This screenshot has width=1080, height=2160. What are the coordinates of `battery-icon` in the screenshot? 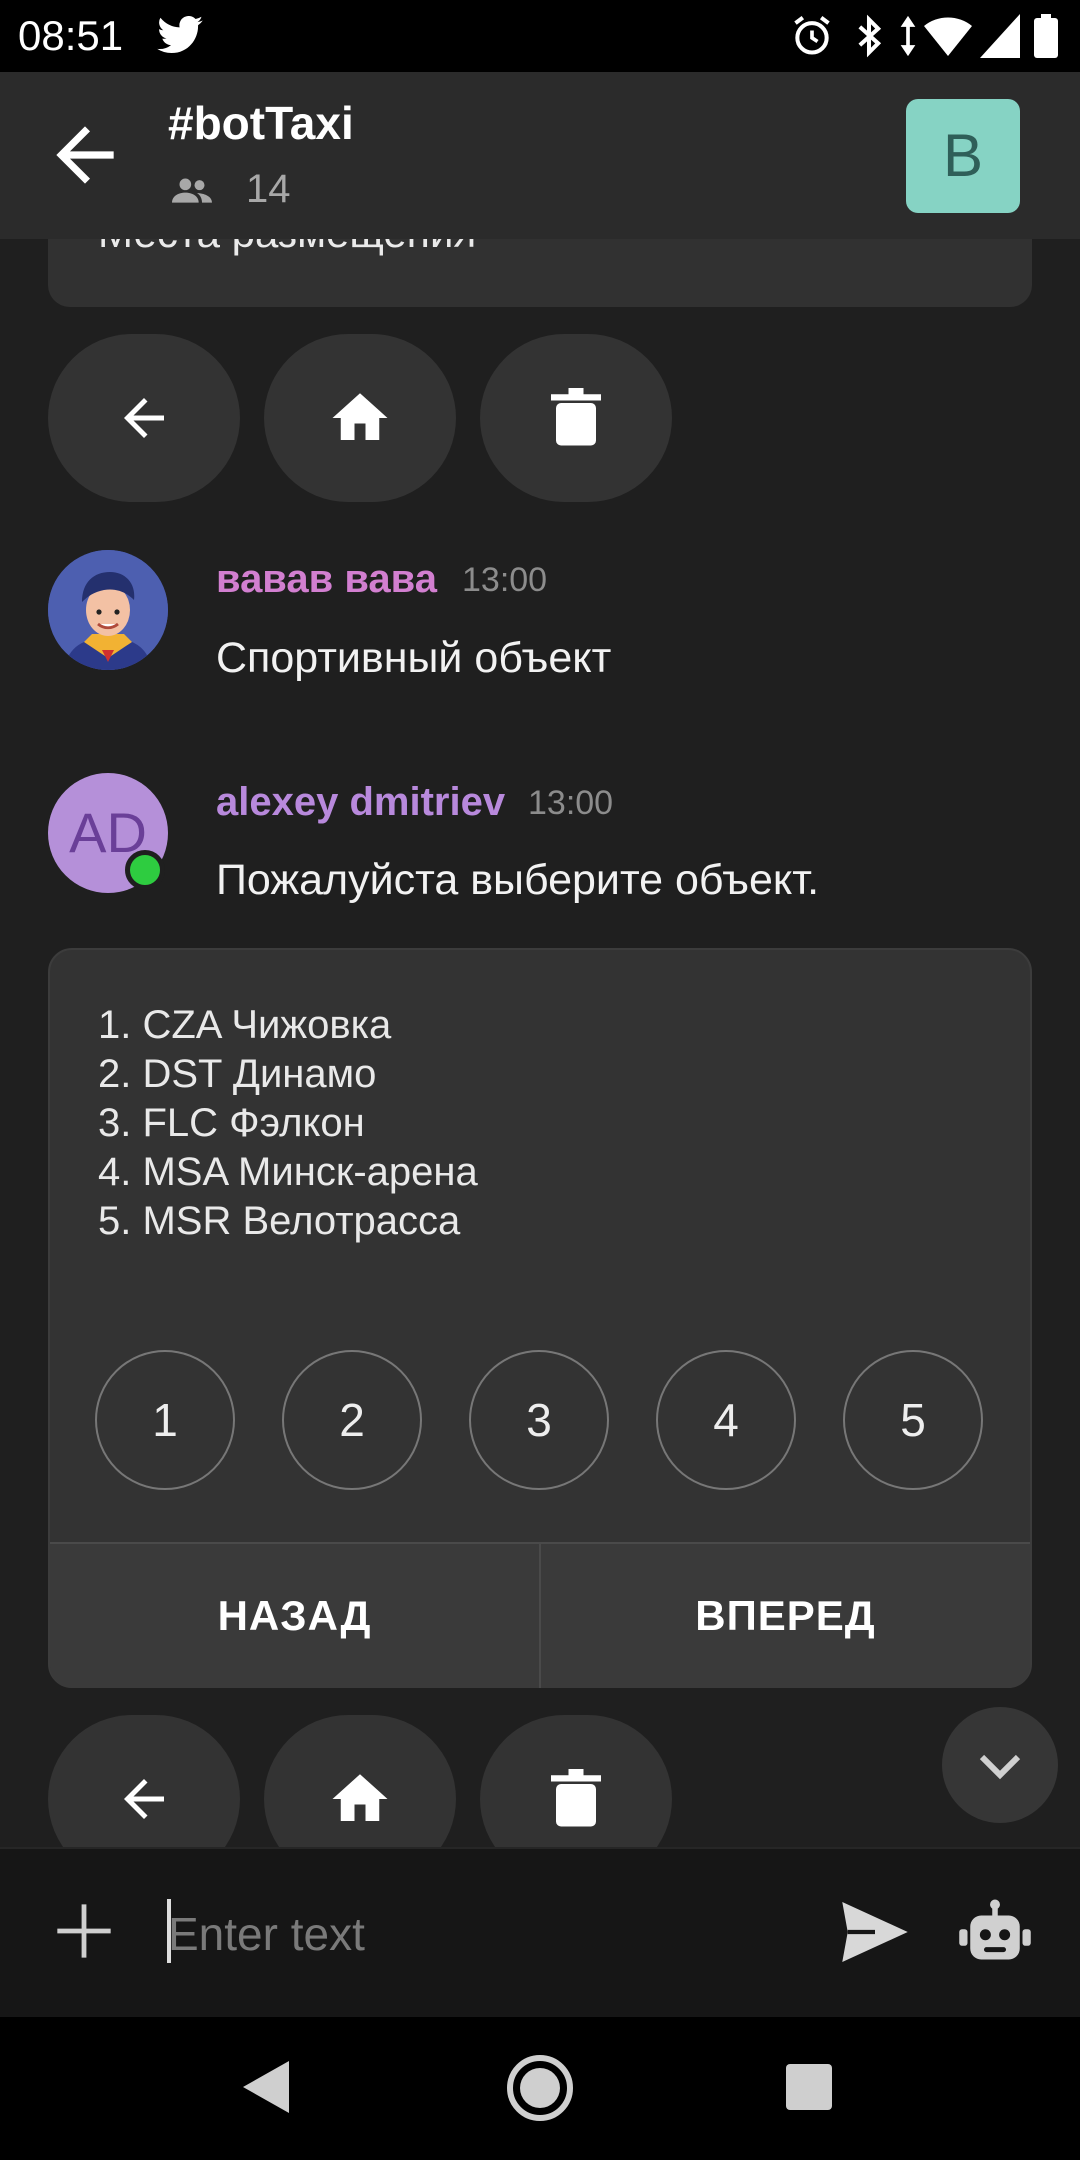 It's located at (1046, 36).